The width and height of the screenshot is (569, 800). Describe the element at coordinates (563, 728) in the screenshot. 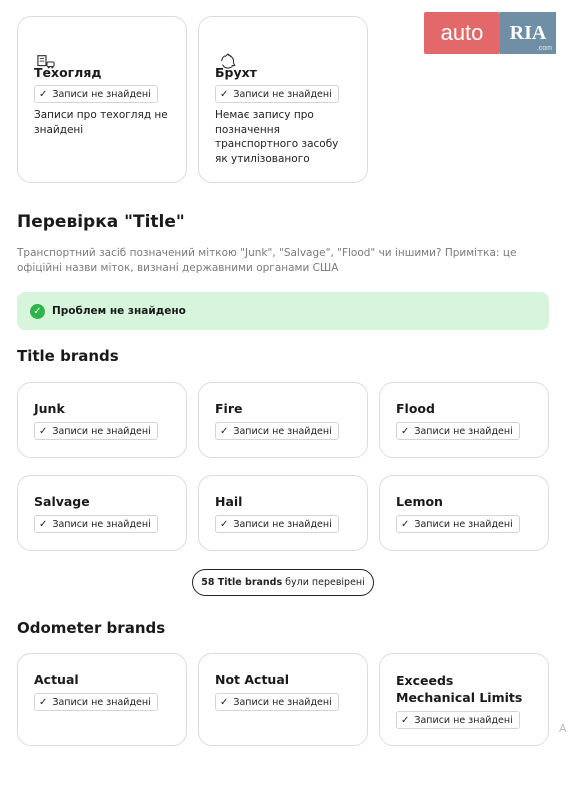

I see `edge-fragment: A` at that location.